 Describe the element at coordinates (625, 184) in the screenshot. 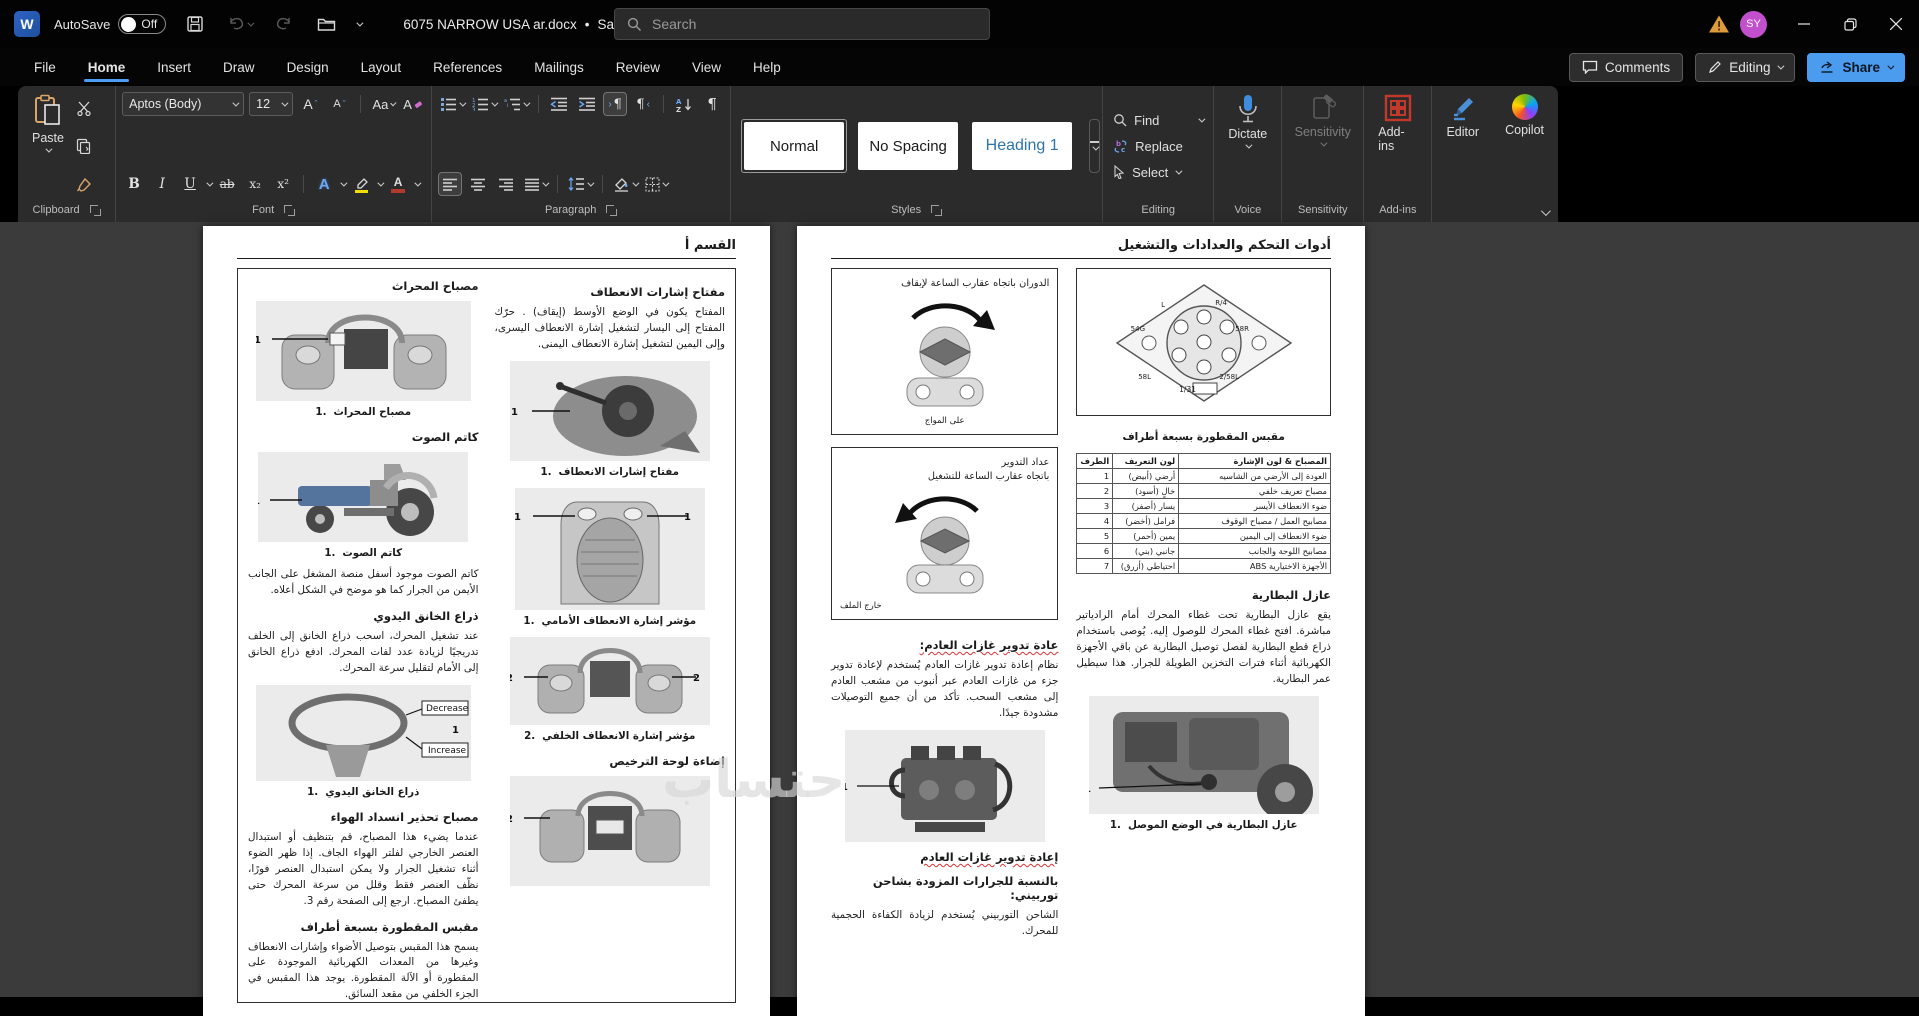

I see `shading-button` at that location.